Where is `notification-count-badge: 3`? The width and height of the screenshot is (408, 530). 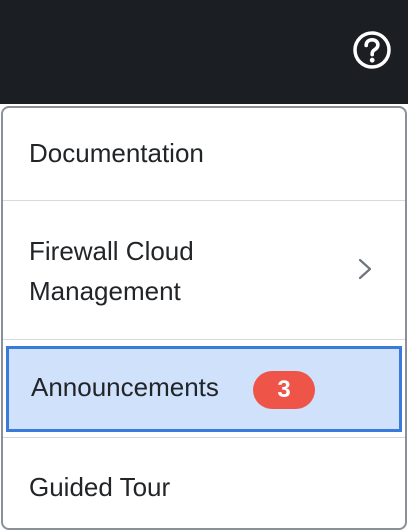 notification-count-badge: 3 is located at coordinates (284, 390).